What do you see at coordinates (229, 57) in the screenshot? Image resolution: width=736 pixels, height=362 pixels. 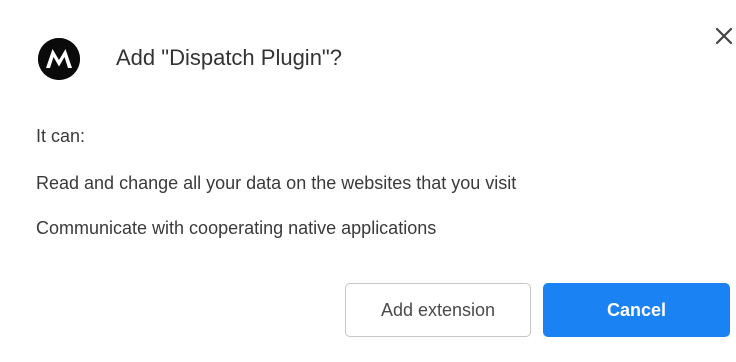 I see `dialog-title: Add "Dispatch Plugin"?` at bounding box center [229, 57].